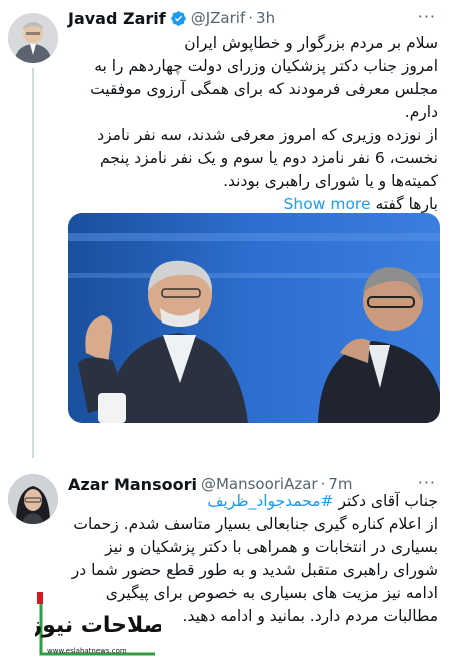 The image size is (450, 667). Describe the element at coordinates (98, 625) in the screenshot. I see `svg-text: اصلاحات نیوز` at that location.